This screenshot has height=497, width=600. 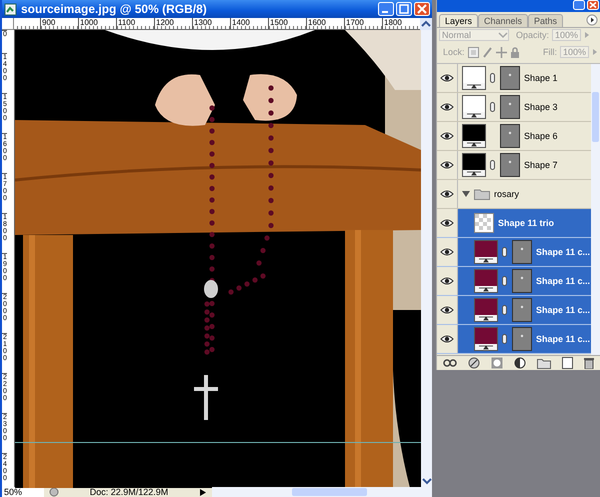 What do you see at coordinates (520, 363) in the screenshot?
I see `adjustment-layer-icon` at bounding box center [520, 363].